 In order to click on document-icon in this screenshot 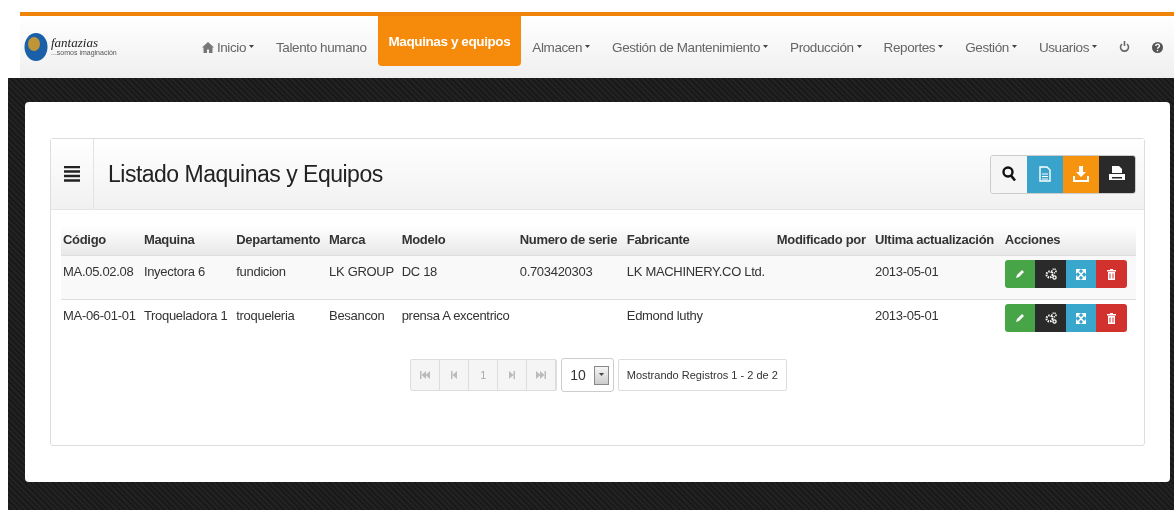, I will do `click(1045, 174)`.